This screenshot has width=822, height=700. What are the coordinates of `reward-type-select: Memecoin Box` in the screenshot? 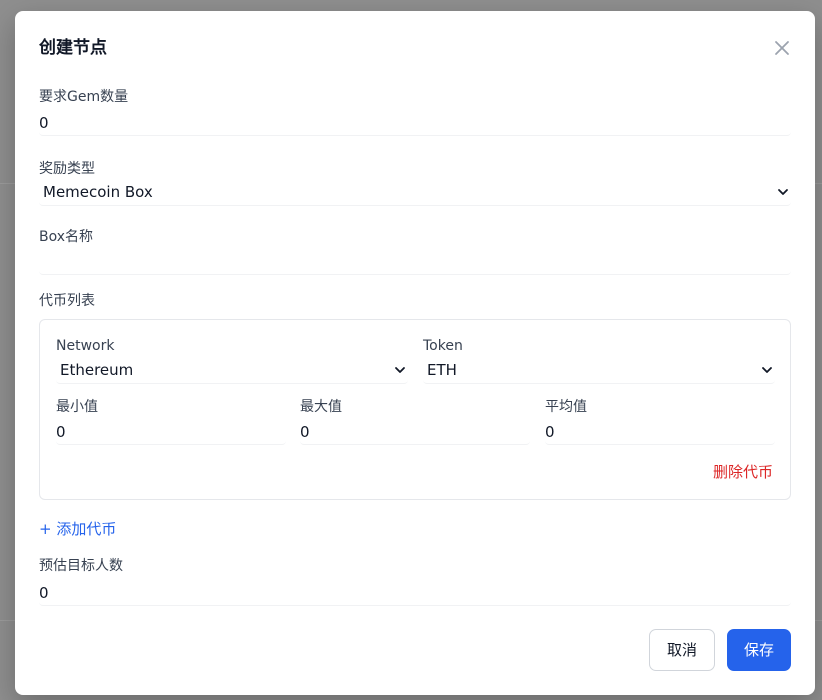 It's located at (415, 193).